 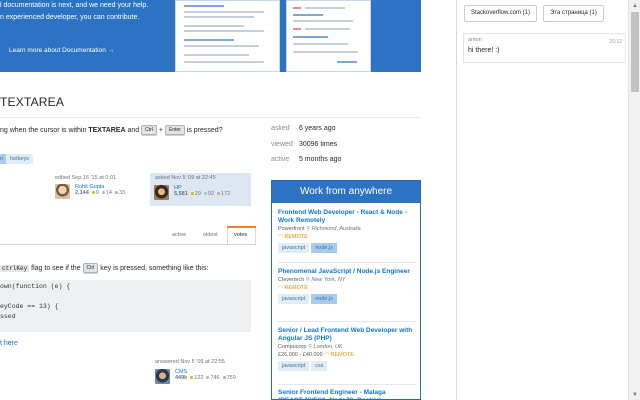 What do you see at coordinates (62, 191) in the screenshot?
I see `editor-avatar` at bounding box center [62, 191].